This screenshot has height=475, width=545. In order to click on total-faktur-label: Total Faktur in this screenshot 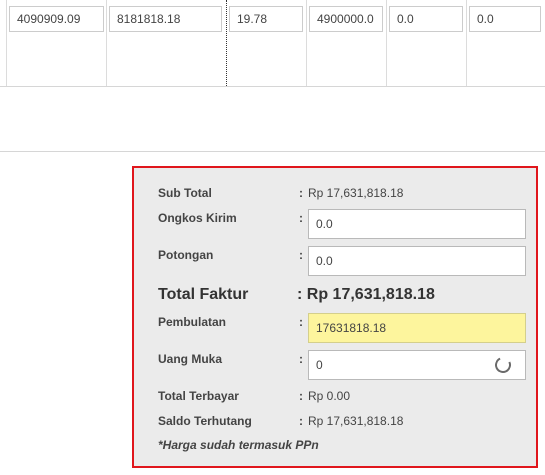, I will do `click(203, 294)`.